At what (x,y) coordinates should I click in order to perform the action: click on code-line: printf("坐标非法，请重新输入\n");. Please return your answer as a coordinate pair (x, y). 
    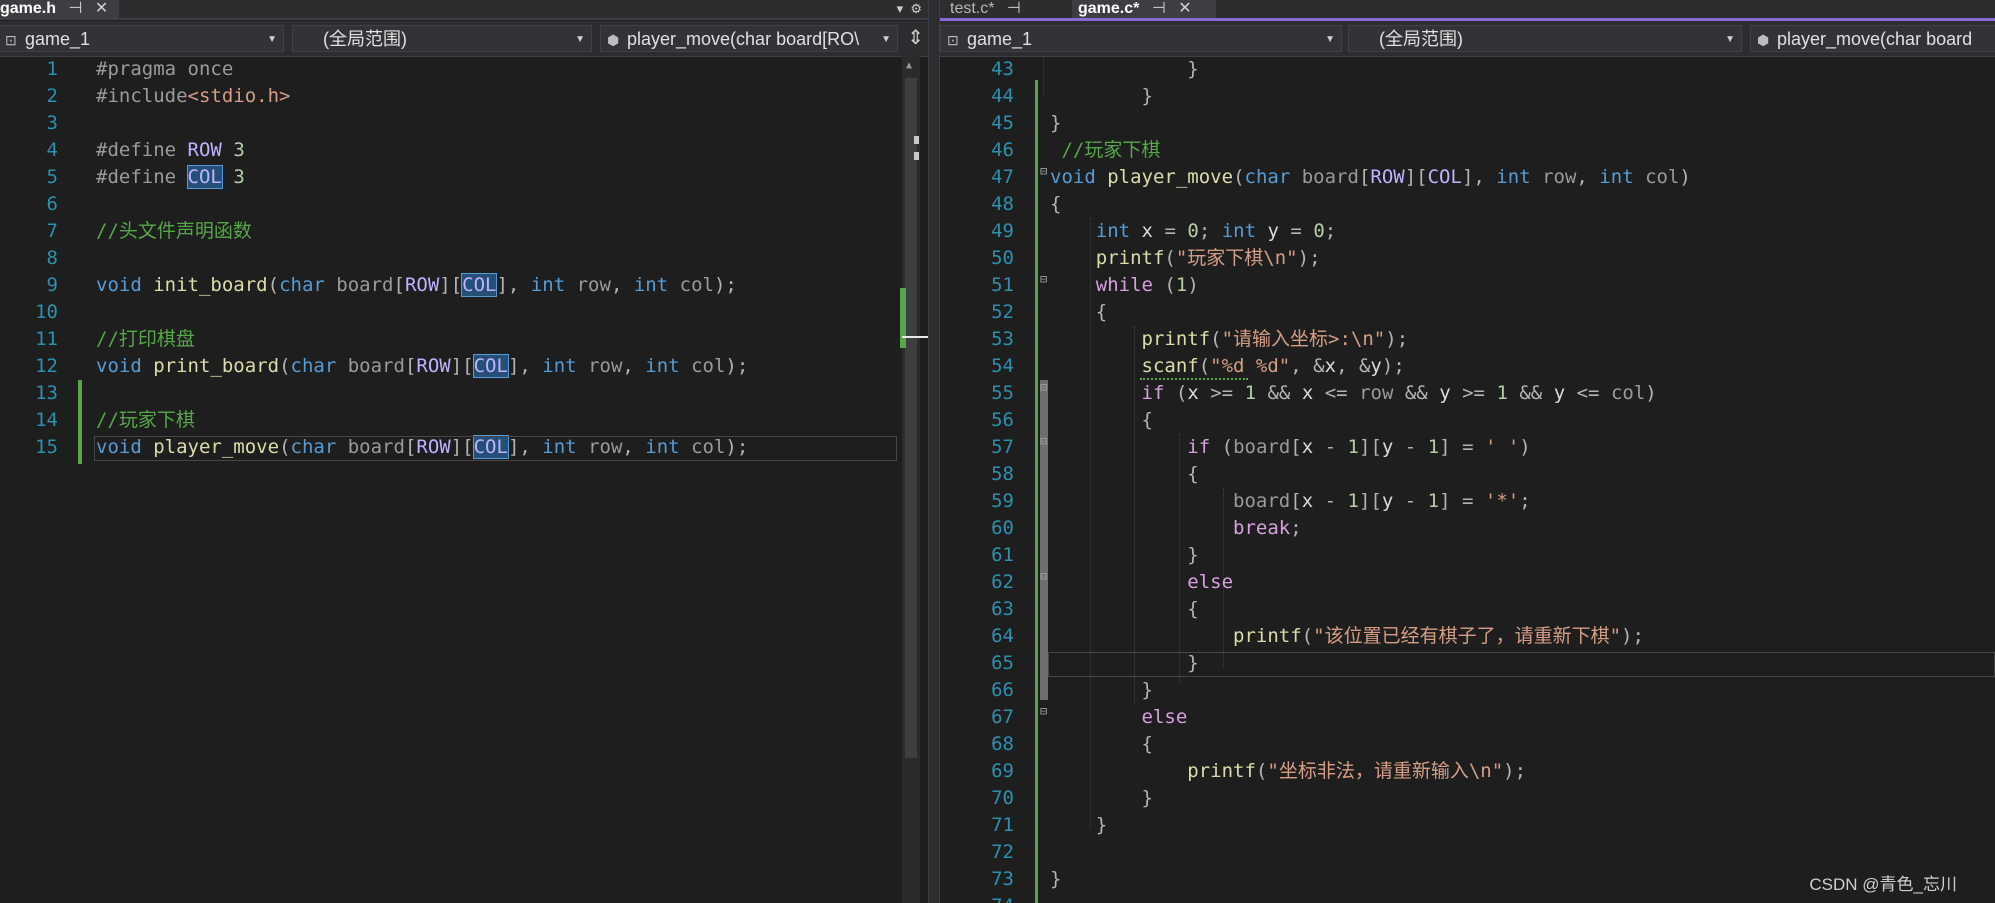
    Looking at the image, I should click on (1288, 771).